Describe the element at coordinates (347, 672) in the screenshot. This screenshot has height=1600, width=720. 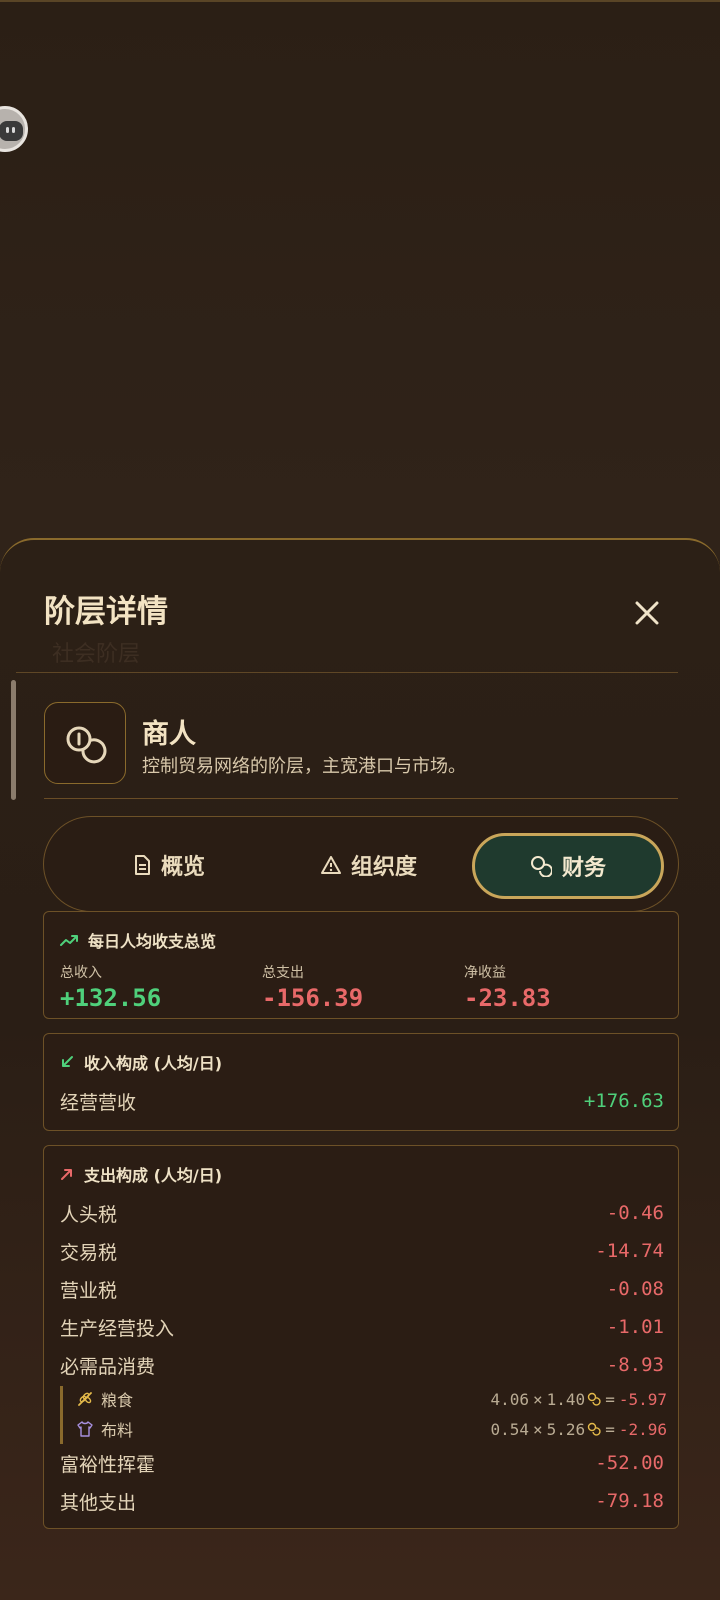
I see `header-divider` at that location.